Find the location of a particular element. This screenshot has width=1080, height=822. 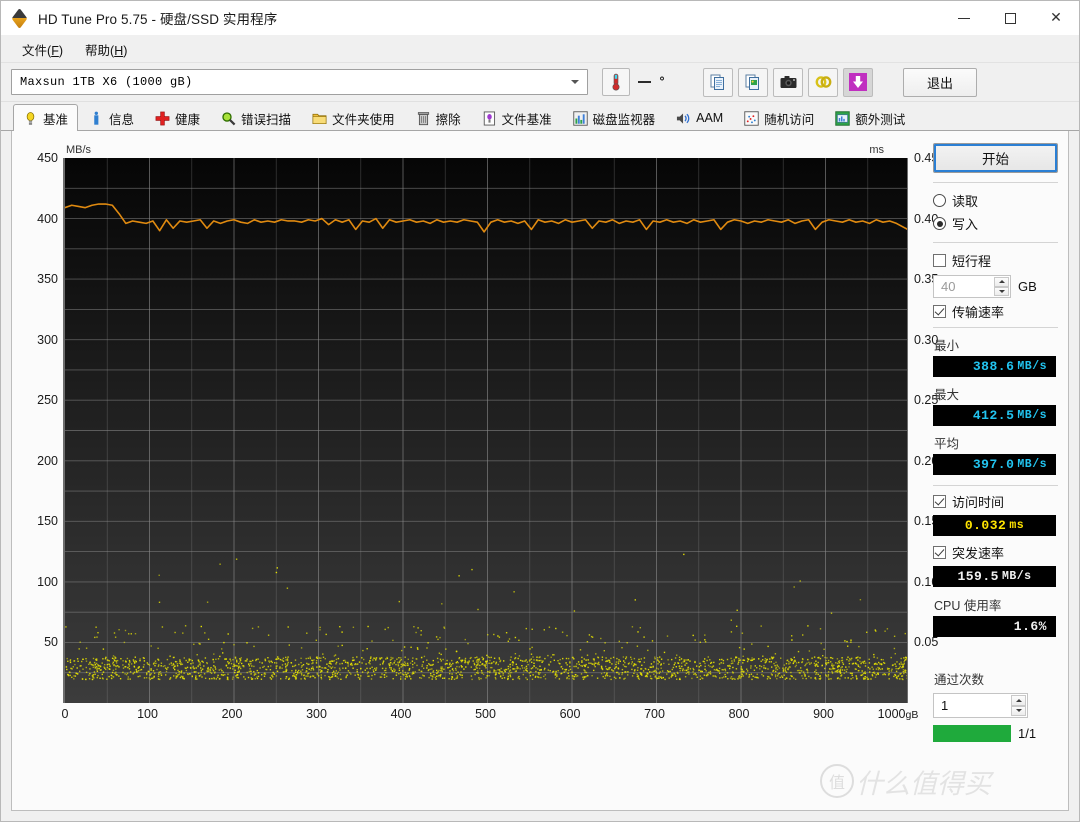

save-button is located at coordinates (858, 82).